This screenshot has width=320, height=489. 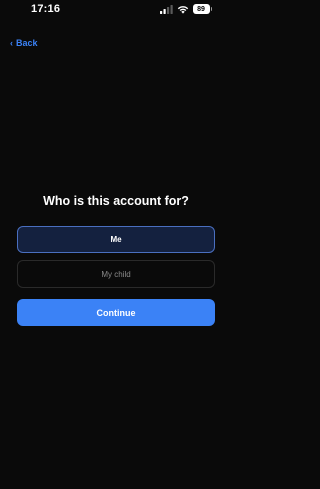 I want to click on status-icons: 89, so click(x=185, y=9).